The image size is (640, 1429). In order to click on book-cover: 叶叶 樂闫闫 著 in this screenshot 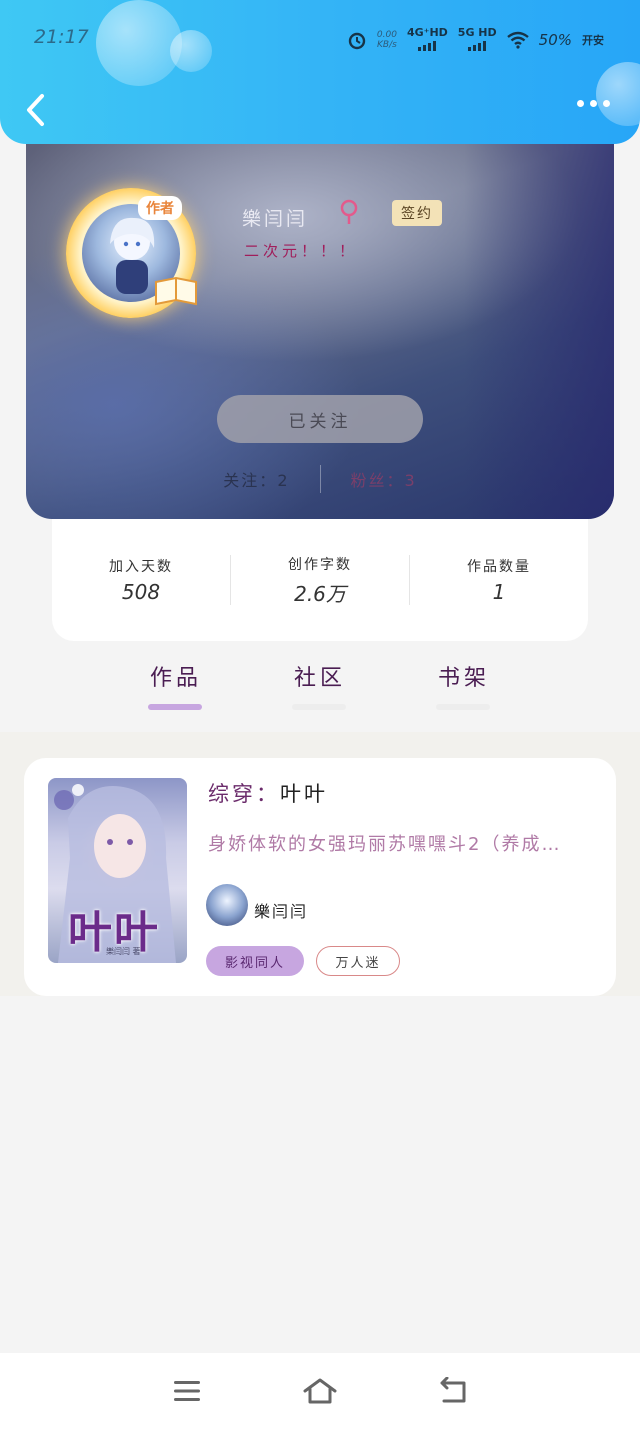, I will do `click(117, 870)`.